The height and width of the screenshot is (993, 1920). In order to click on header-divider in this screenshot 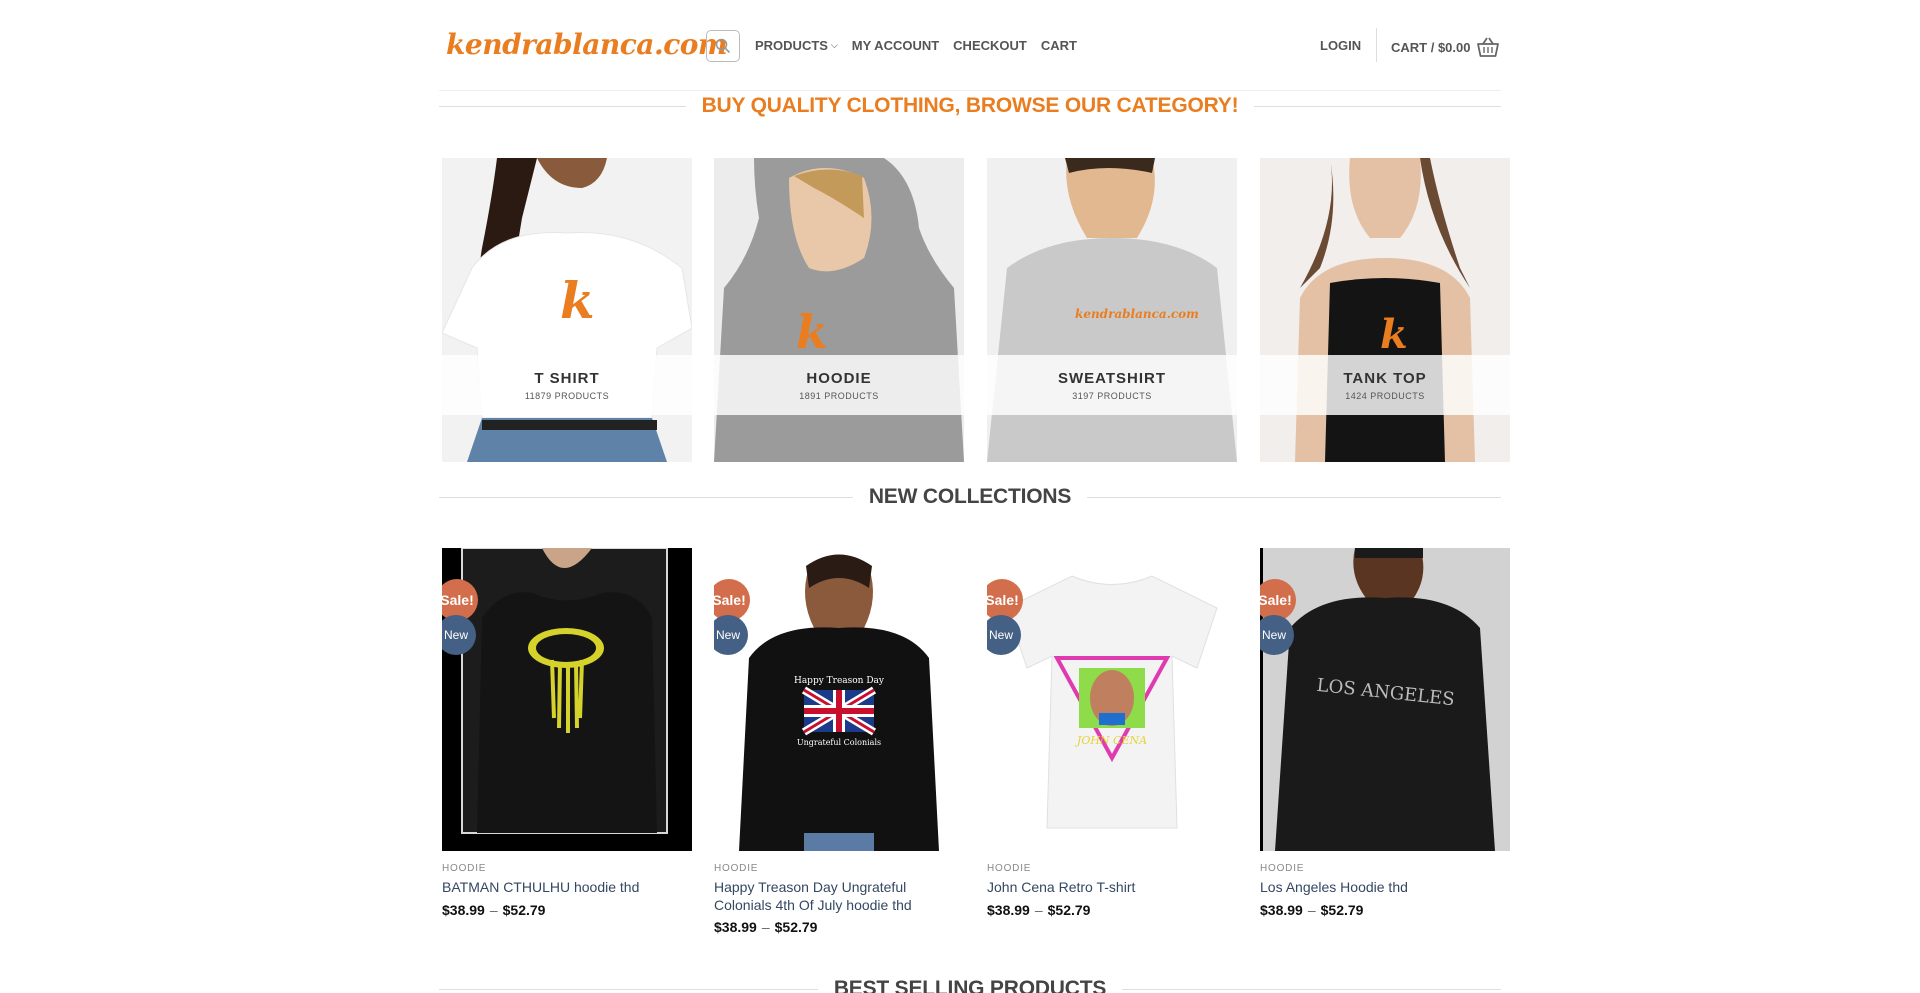, I will do `click(1376, 45)`.